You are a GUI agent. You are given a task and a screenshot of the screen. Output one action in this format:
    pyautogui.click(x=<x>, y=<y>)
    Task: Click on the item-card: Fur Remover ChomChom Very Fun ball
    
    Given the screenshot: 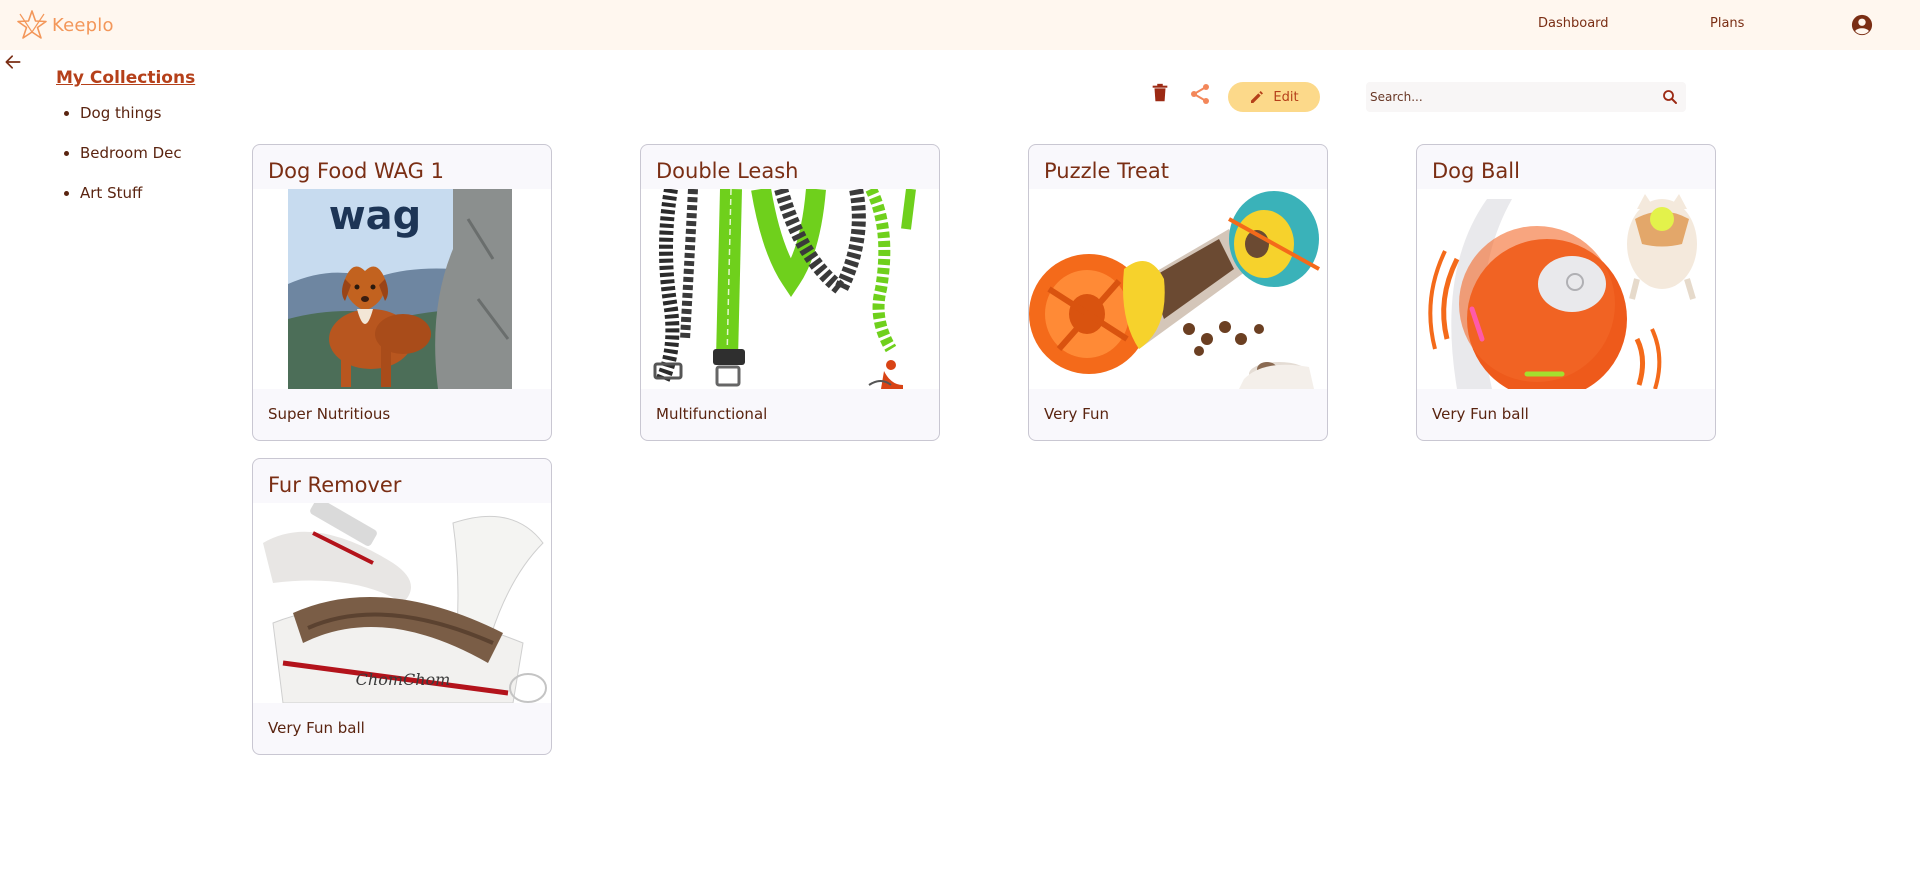 What is the action you would take?
    pyautogui.click(x=402, y=606)
    